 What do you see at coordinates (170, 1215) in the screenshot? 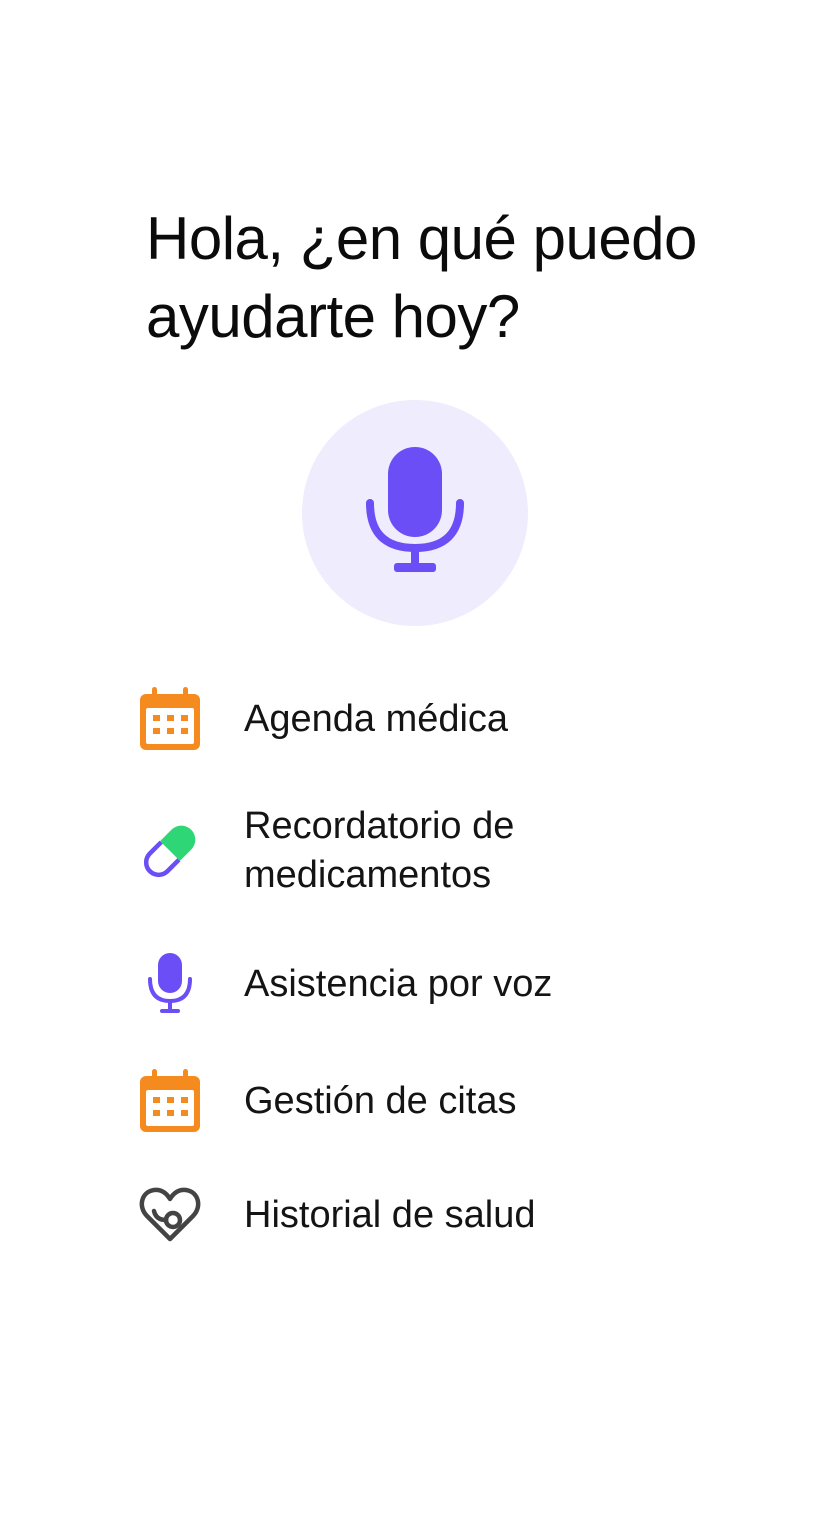
I see `heart-stethoscope-icon` at bounding box center [170, 1215].